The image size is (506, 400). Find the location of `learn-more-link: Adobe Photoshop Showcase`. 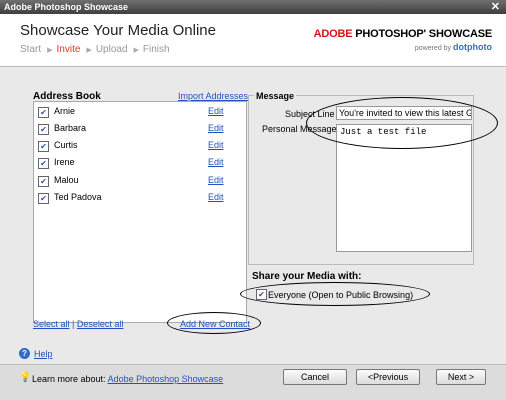

learn-more-link: Adobe Photoshop Showcase is located at coordinates (166, 379).